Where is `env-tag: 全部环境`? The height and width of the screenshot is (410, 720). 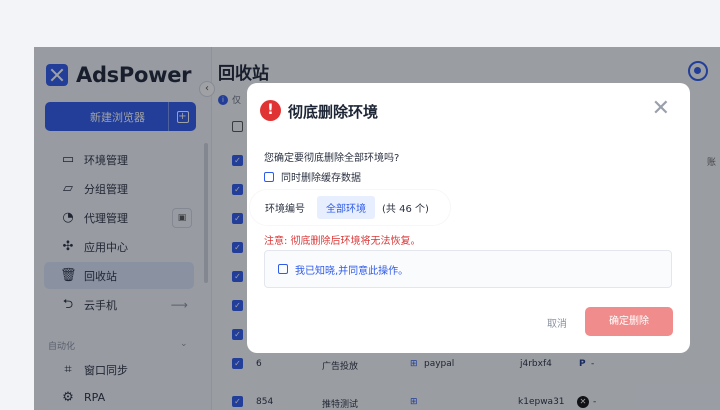
env-tag: 全部环境 is located at coordinates (346, 207).